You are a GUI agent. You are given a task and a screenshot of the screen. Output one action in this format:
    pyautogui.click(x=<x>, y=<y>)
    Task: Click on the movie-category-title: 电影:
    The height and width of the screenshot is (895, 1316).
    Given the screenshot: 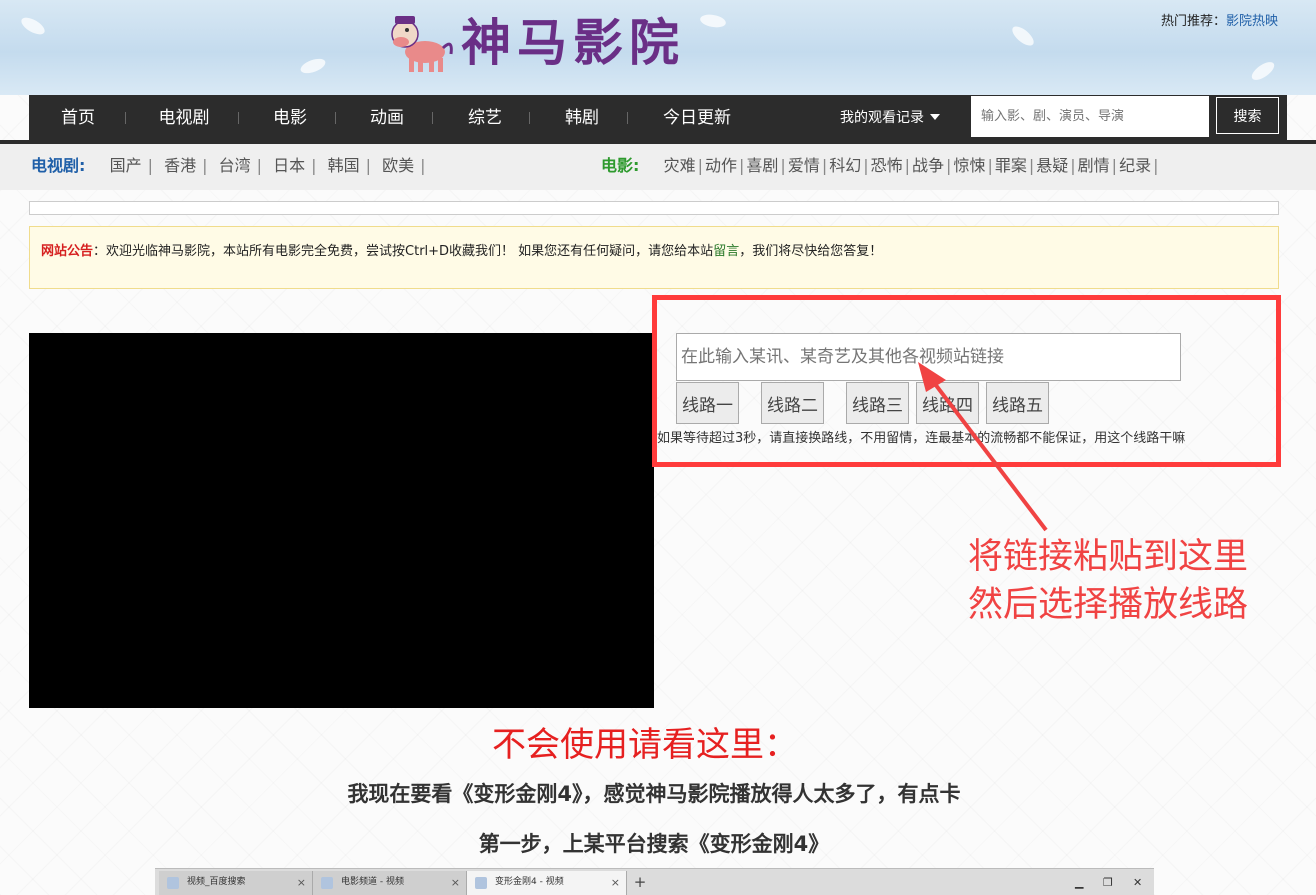 What is the action you would take?
    pyautogui.click(x=620, y=165)
    